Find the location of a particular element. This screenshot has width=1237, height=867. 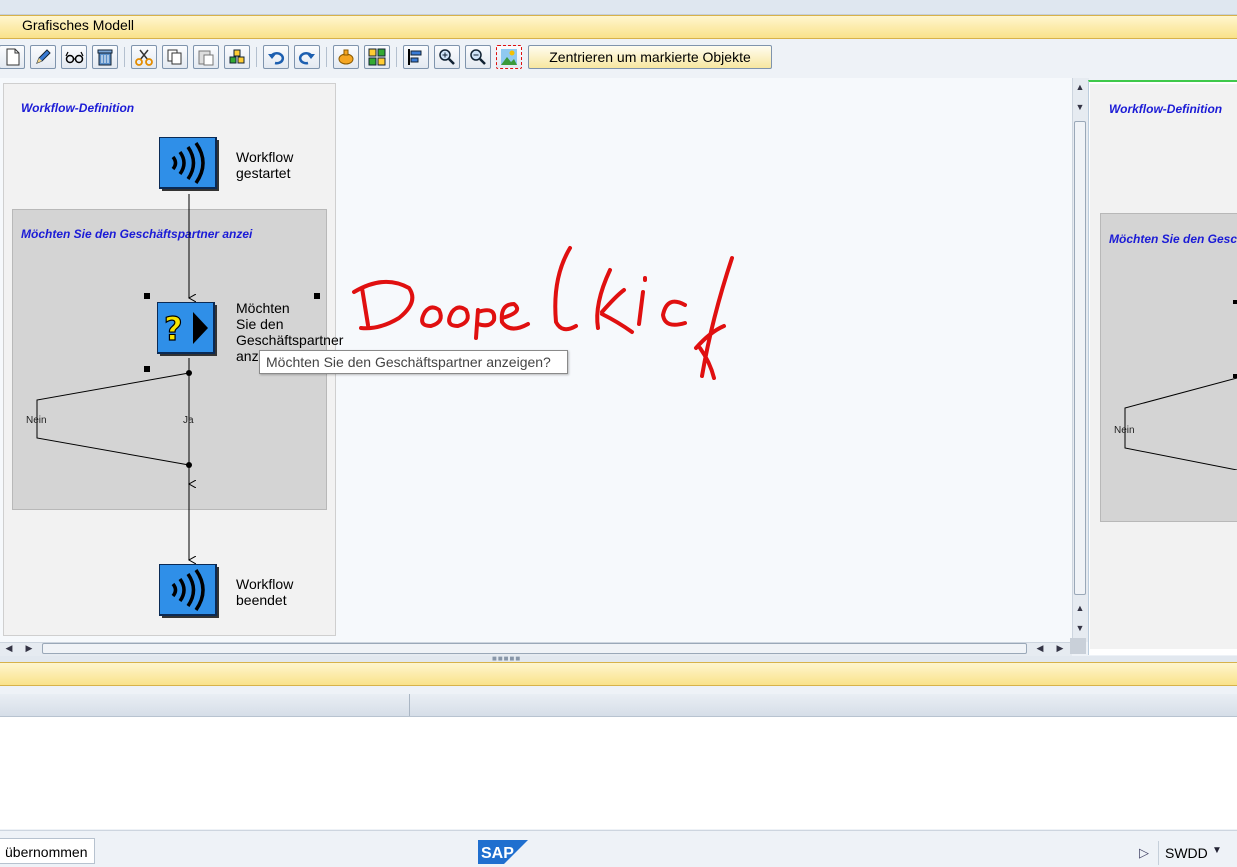

status-message: übernommen is located at coordinates (47, 851).